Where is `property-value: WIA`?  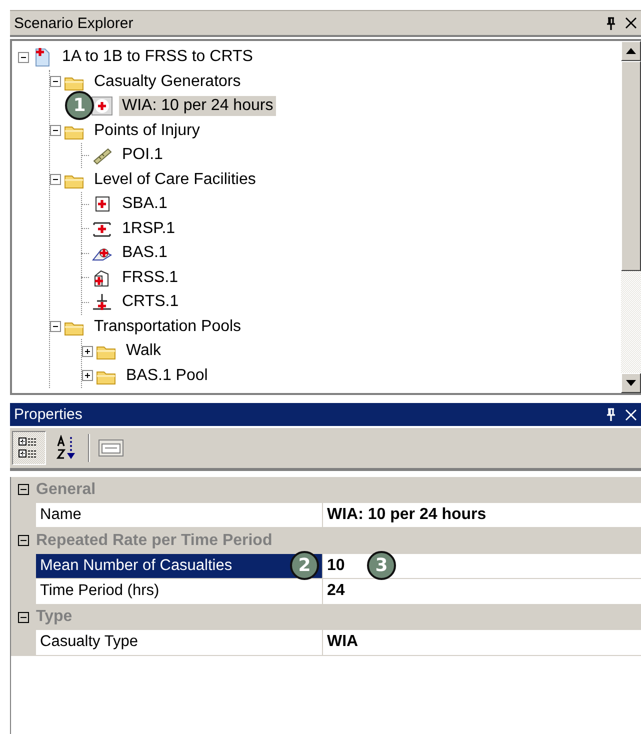
property-value: WIA is located at coordinates (482, 643).